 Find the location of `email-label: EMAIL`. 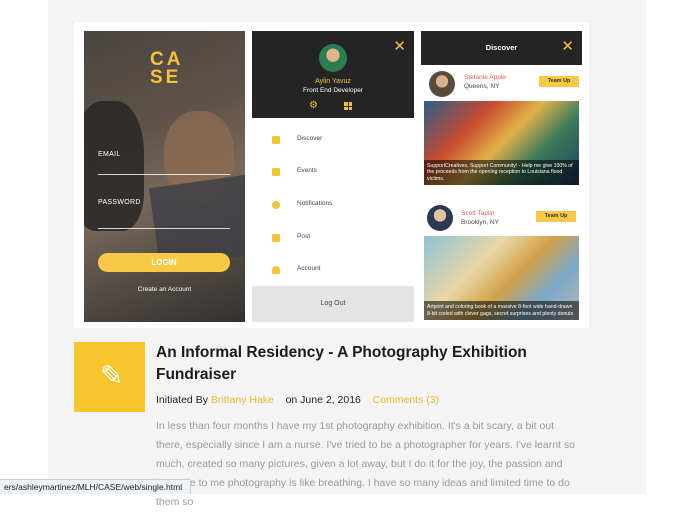

email-label: EMAIL is located at coordinates (109, 154).